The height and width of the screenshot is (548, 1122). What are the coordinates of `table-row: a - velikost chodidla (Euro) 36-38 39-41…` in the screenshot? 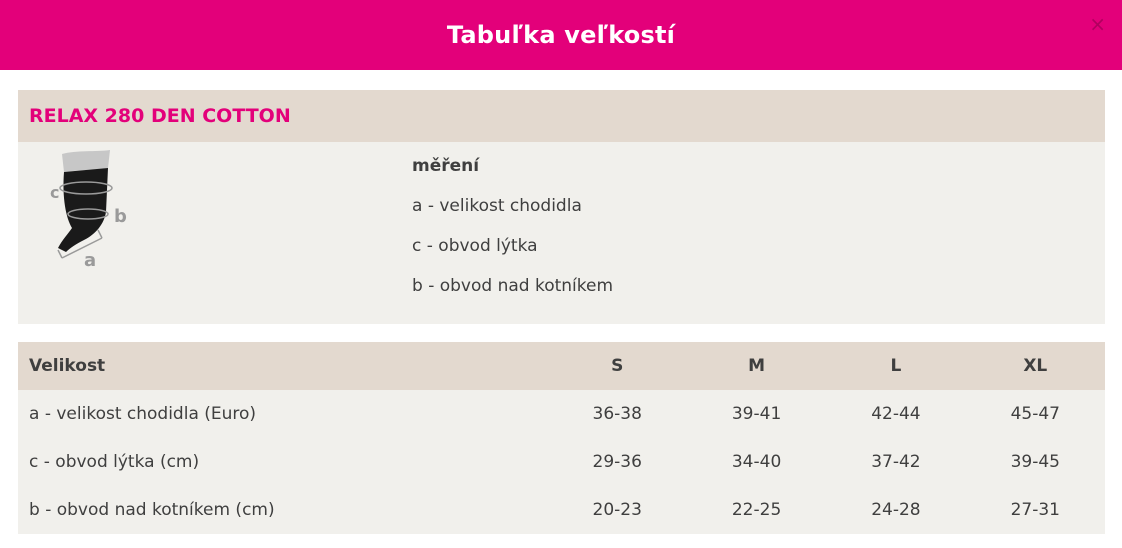 It's located at (561, 414).